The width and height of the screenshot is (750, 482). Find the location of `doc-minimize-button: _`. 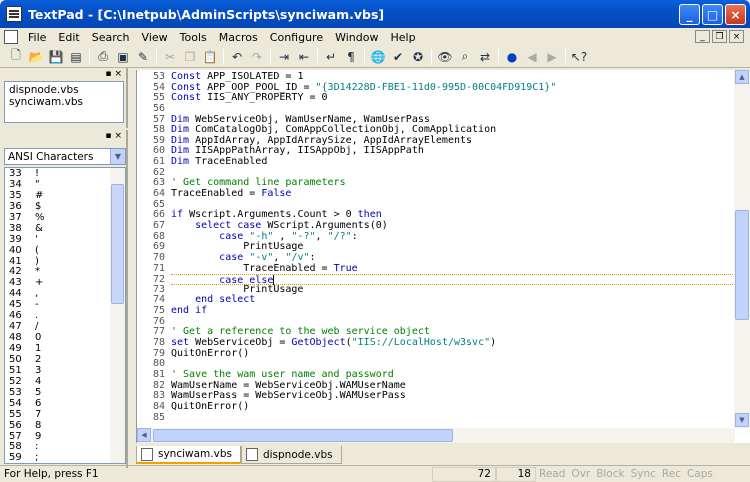

doc-minimize-button: _ is located at coordinates (702, 36).